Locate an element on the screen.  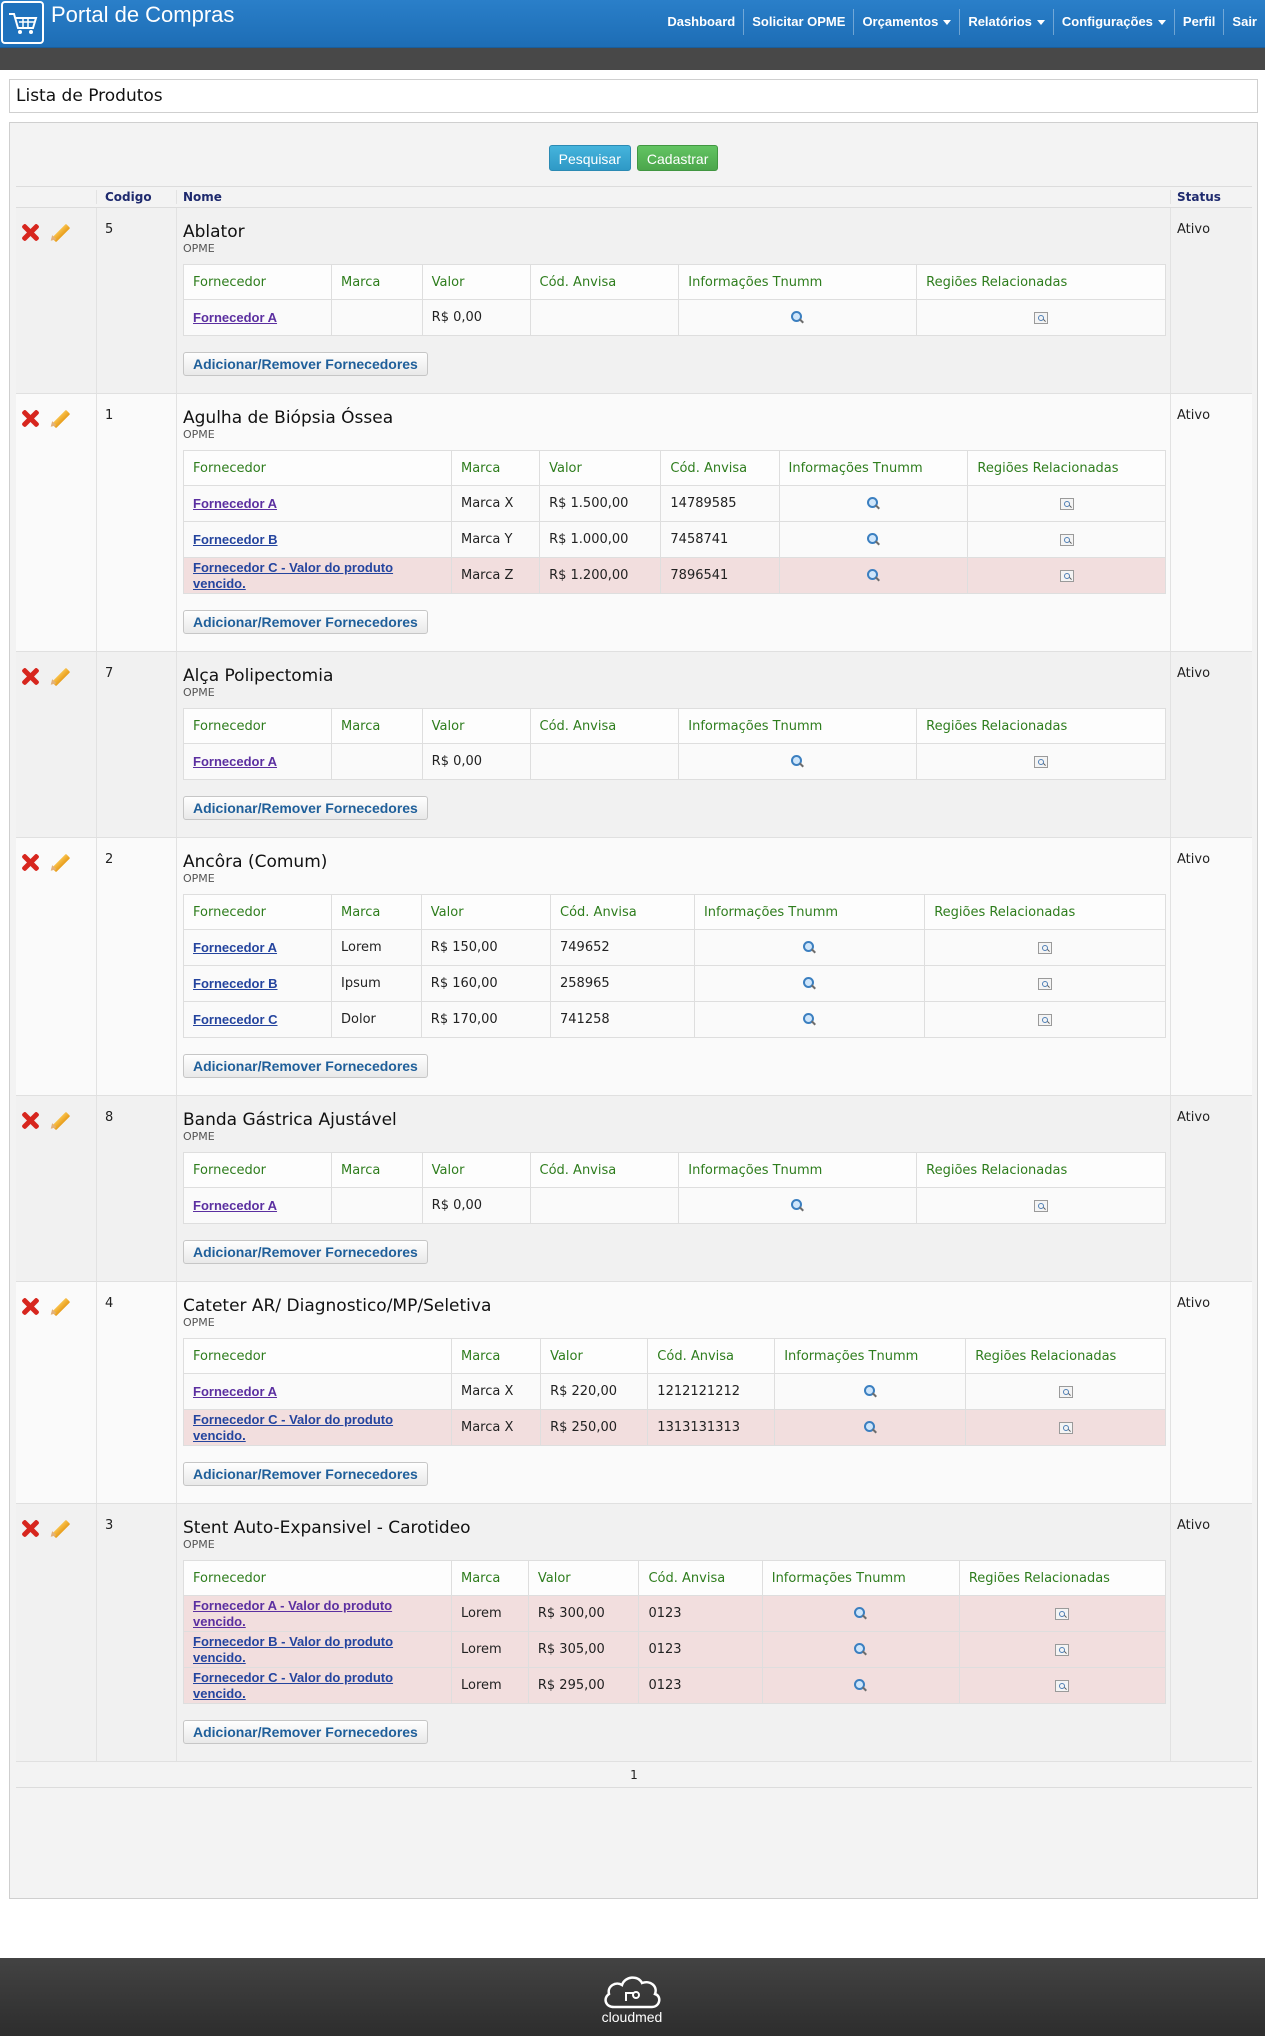
nav-item-3: Relatórios is located at coordinates (1006, 22).